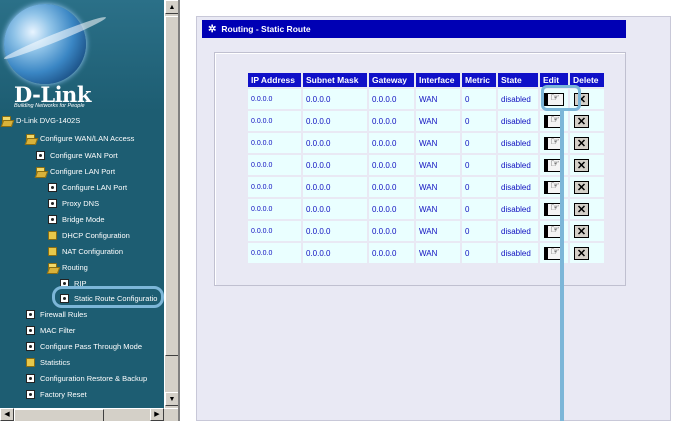 This screenshot has width=689, height=421. What do you see at coordinates (82, 56) in the screenshot?
I see `logo-area: D-Link Building Networks for People` at bounding box center [82, 56].